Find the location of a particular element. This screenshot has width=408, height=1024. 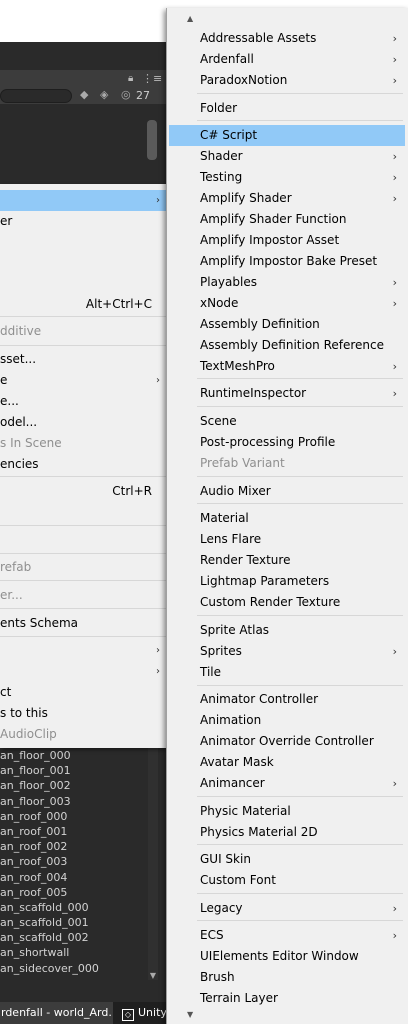

submenu-item-lightmap-parameters: Lightmap Parameters is located at coordinates (287, 581).